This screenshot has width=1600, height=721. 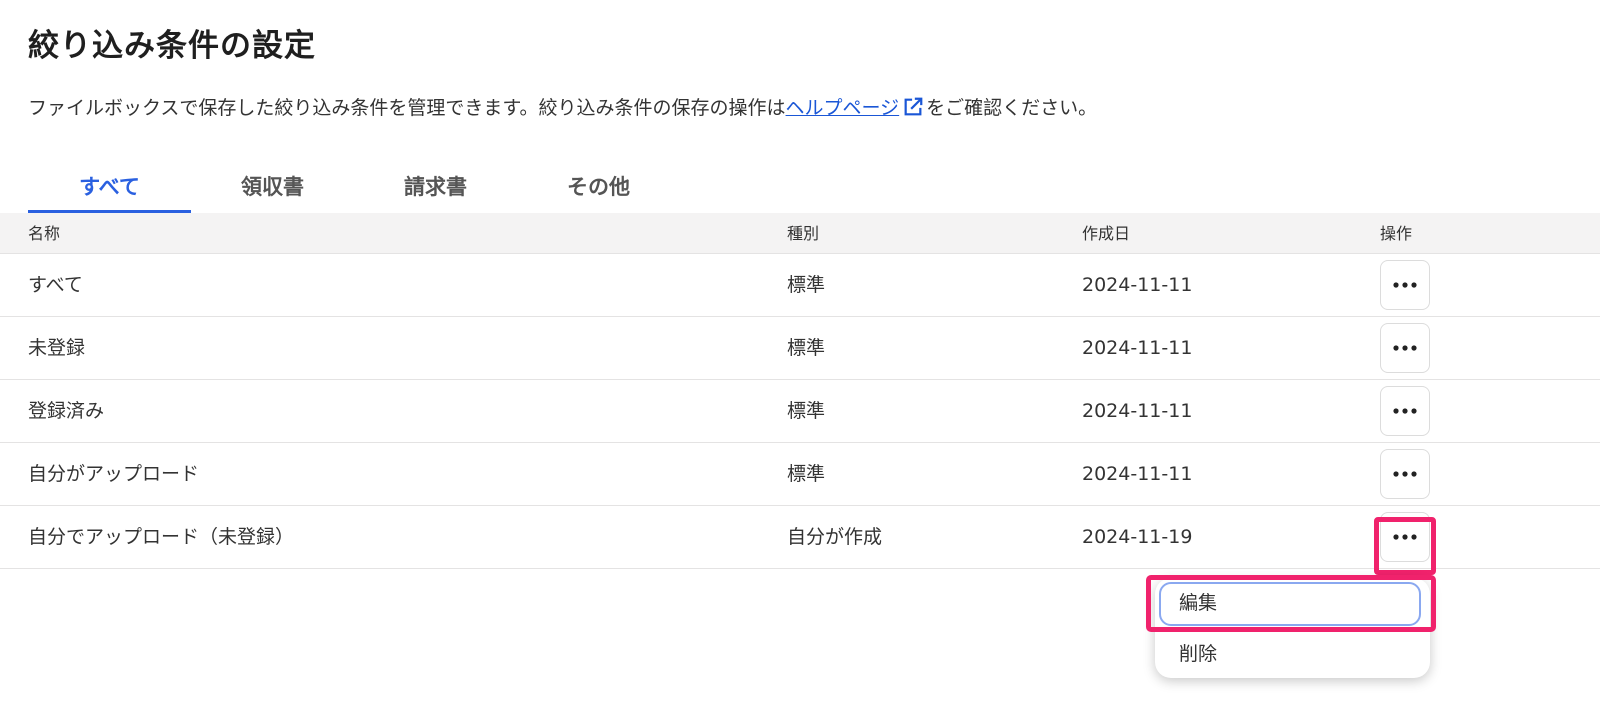 What do you see at coordinates (835, 537) in the screenshot?
I see `row-type: 自分が作成` at bounding box center [835, 537].